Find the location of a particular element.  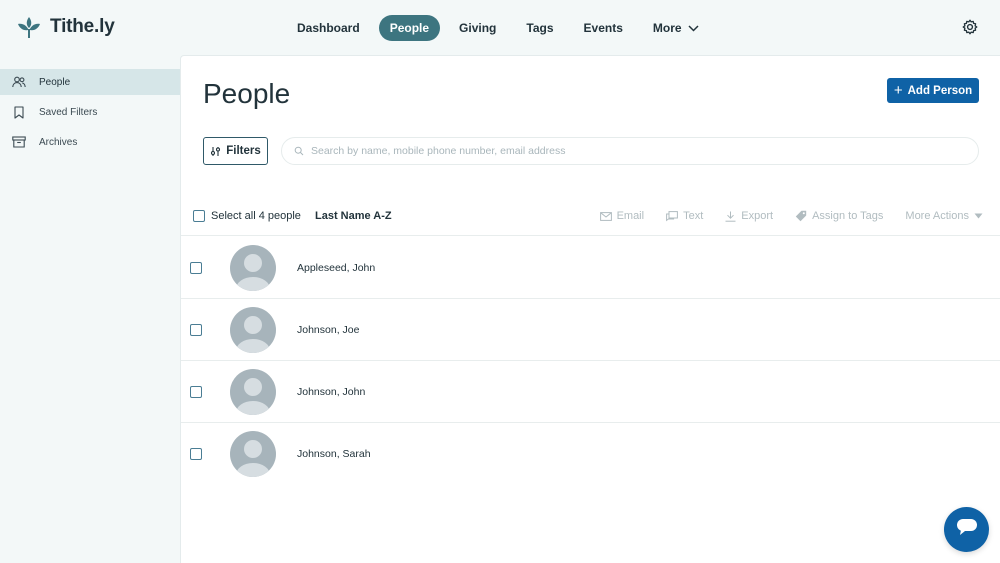

text-action-label: Text is located at coordinates (693, 216).